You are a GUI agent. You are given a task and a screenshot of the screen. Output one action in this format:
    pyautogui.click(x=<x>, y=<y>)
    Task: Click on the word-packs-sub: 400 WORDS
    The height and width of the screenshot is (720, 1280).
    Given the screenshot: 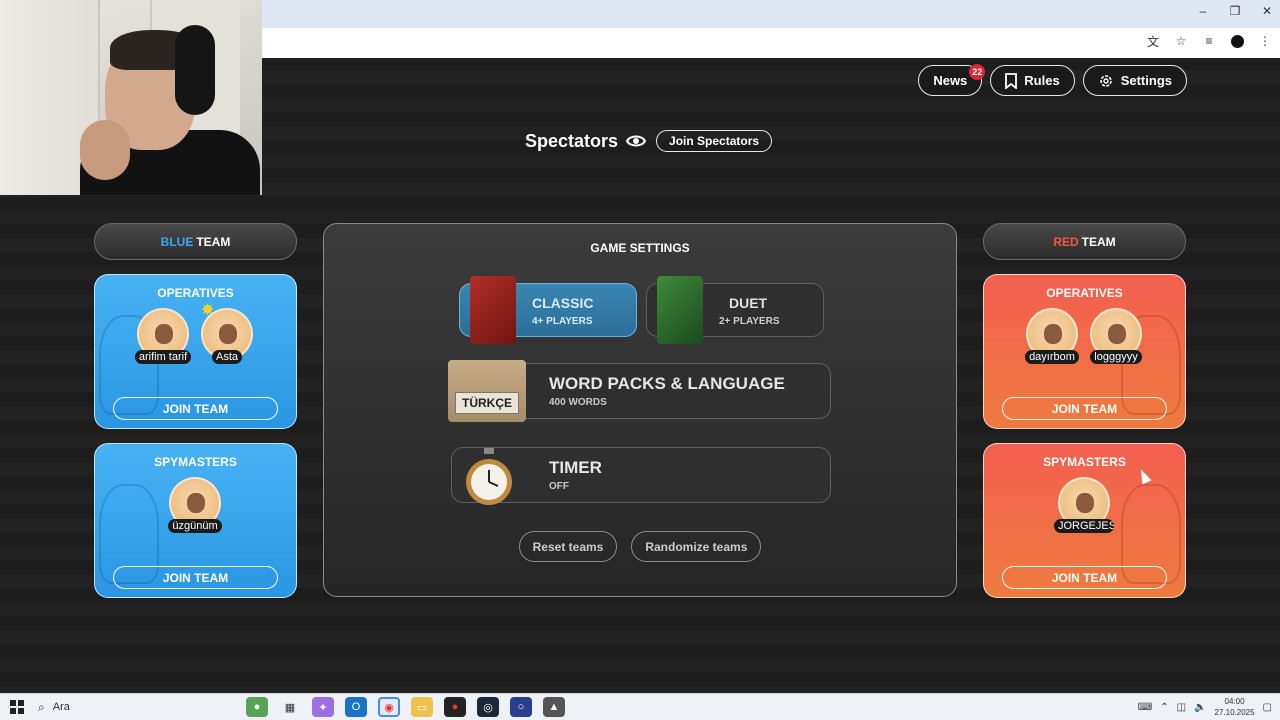 What is the action you would take?
    pyautogui.click(x=578, y=402)
    